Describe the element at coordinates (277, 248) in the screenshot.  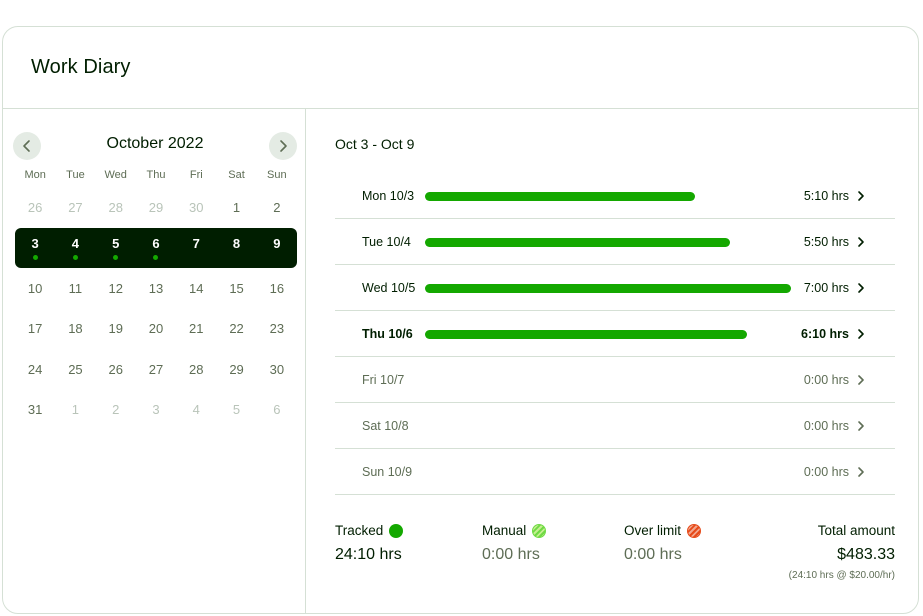
I see `calendar-day: 9` at that location.